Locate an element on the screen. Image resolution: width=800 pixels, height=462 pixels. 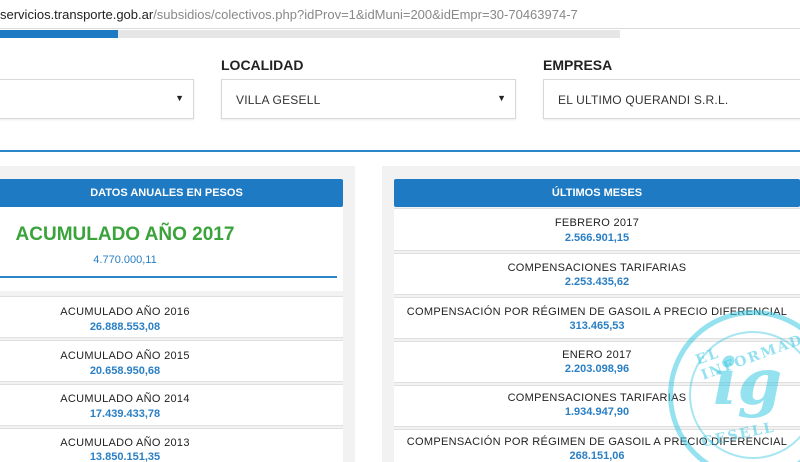
empresa-select: EL ULTIMO QUERANDI S.R.L. is located at coordinates (671, 99).